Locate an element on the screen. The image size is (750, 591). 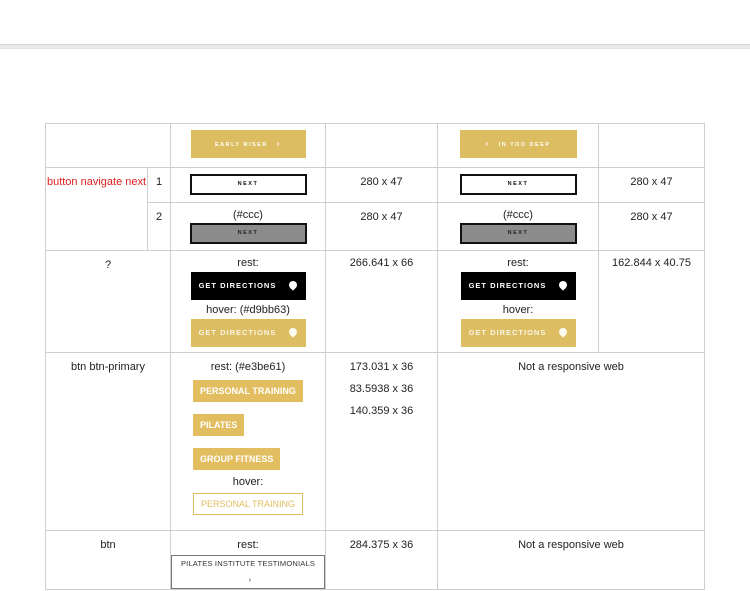
group-fitness-button: GROUP FITNESS is located at coordinates (237, 459).